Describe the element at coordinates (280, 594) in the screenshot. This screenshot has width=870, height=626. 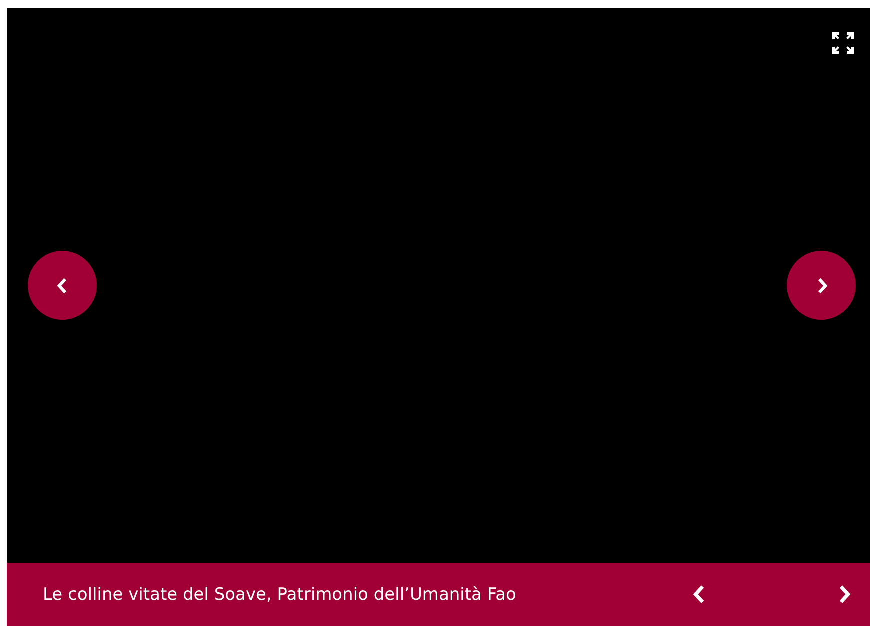
I see `image-caption: Le colline vitate del Soave, Patrimonio dell’Umanità Fao` at that location.